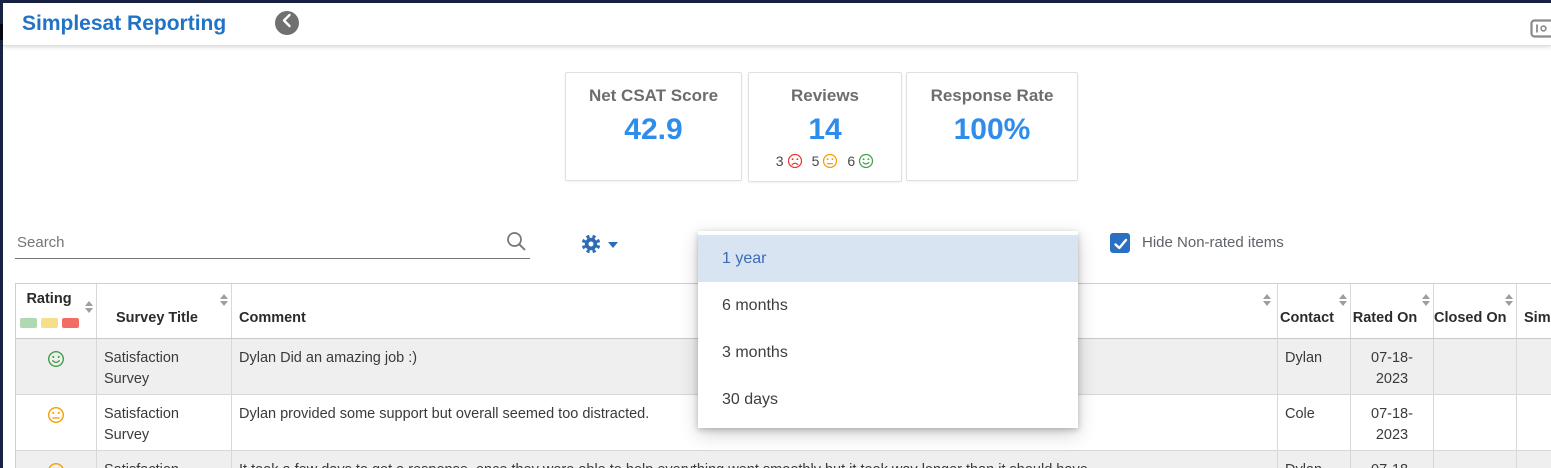 The height and width of the screenshot is (468, 1551). I want to click on dropdown-item-6-months: 6 months, so click(888, 305).